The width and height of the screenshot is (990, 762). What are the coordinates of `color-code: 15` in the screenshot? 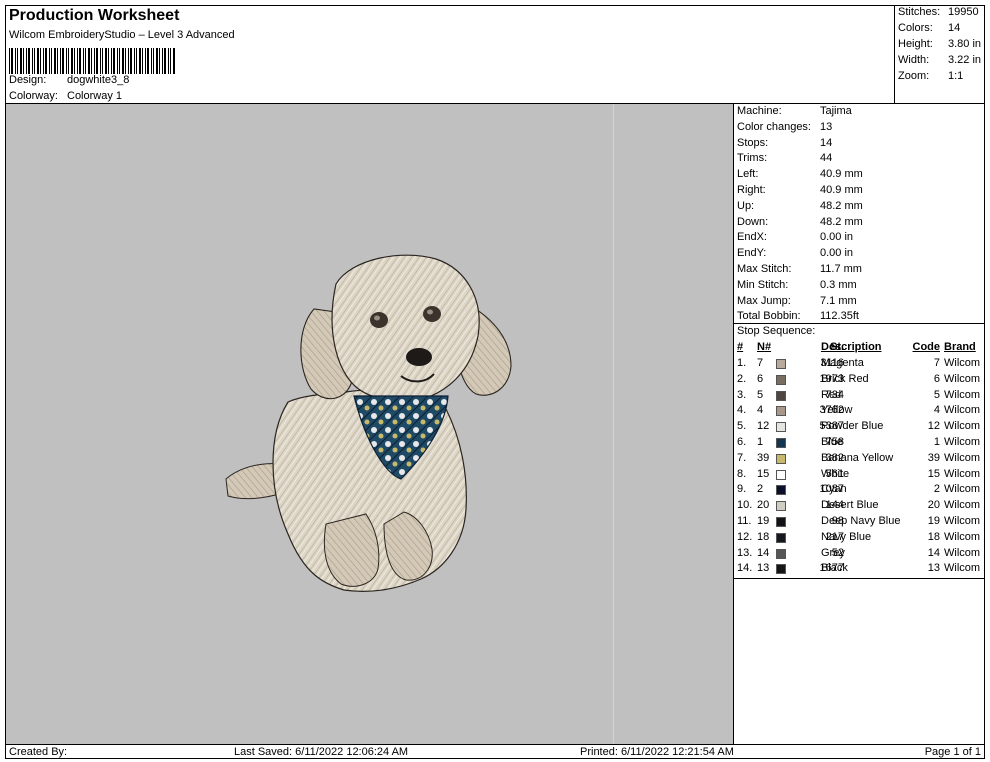 It's located at (933, 473).